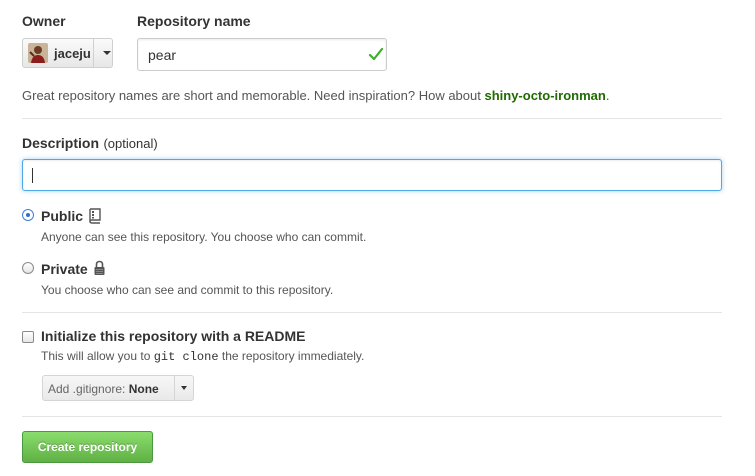 The image size is (755, 476). What do you see at coordinates (99, 267) in the screenshot?
I see `lock-icon` at bounding box center [99, 267].